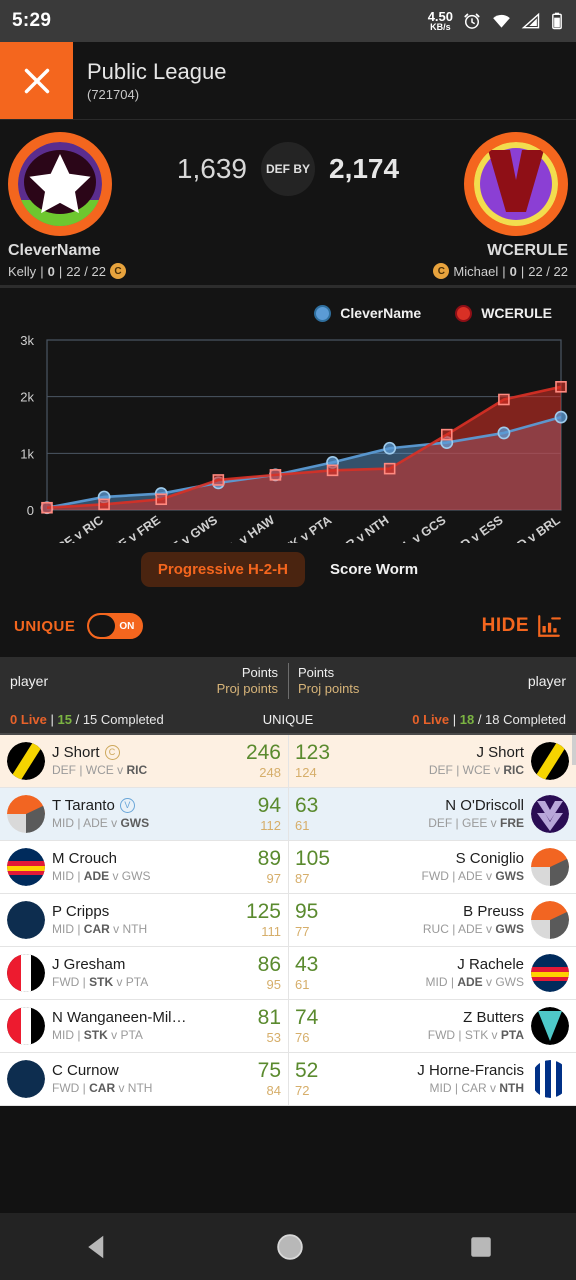 This screenshot has width=576, height=1280. Describe the element at coordinates (269, 1026) in the screenshot. I see `player-scores-left: 81 53` at that location.